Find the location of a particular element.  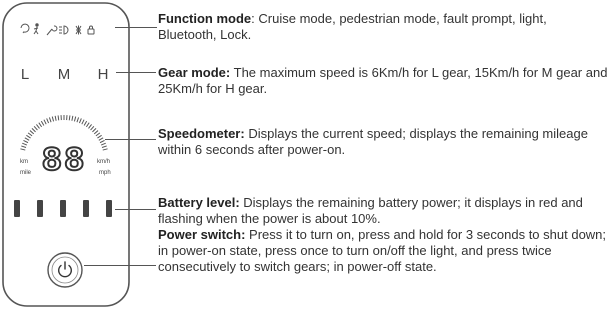

svg-text: 88 is located at coordinates (64, 162).